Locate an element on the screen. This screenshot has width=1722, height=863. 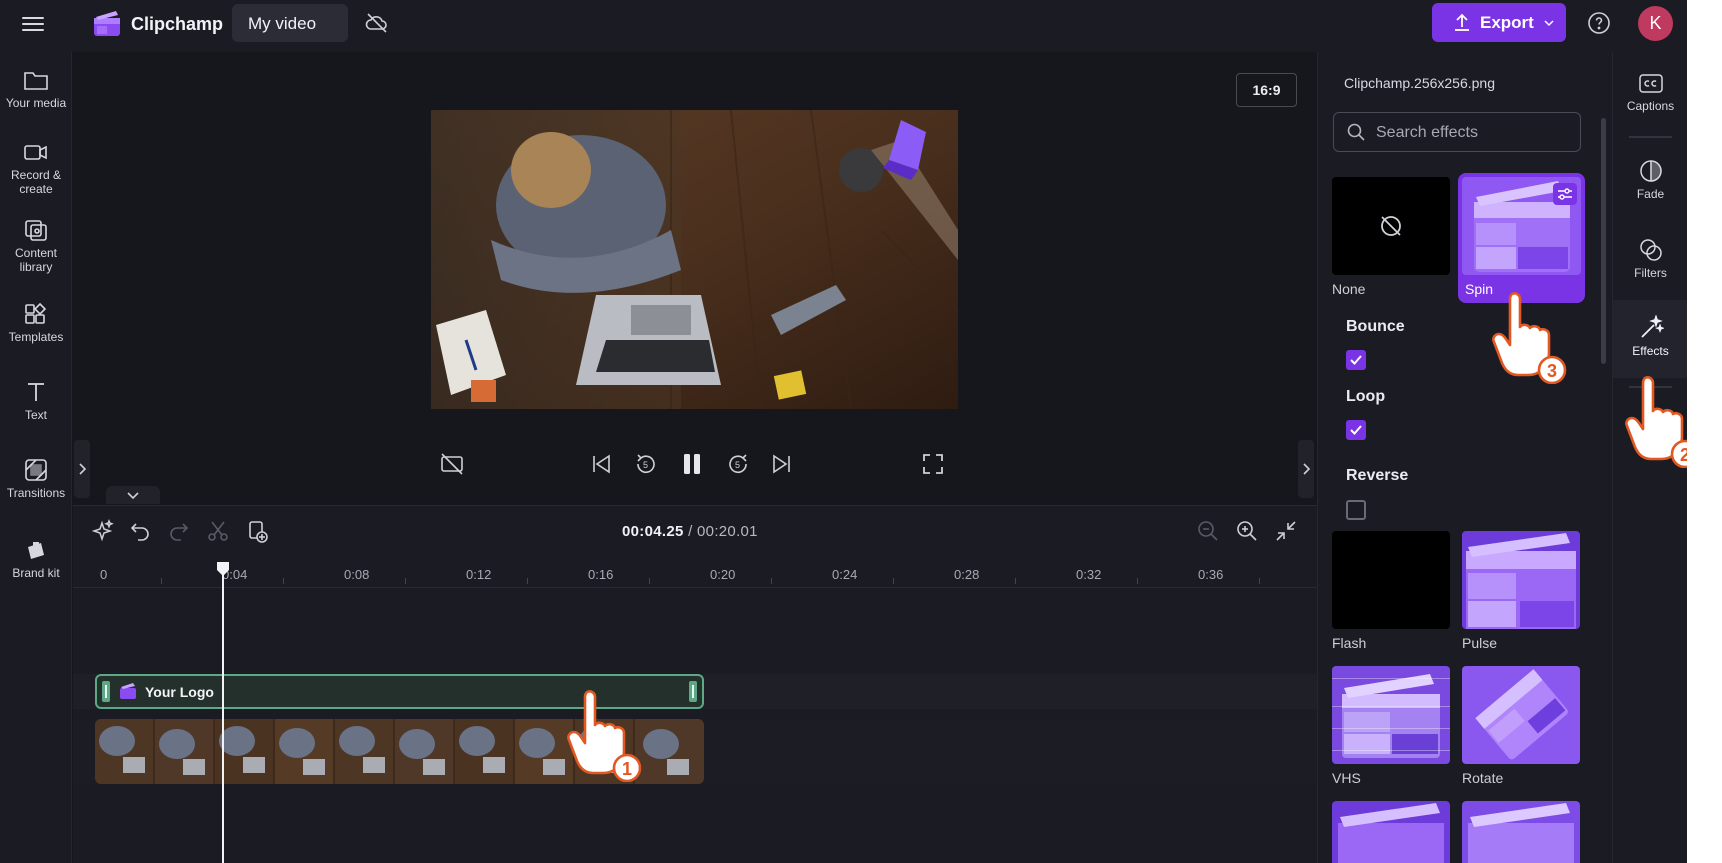
playhead-handle-icon is located at coordinates (223, 569).